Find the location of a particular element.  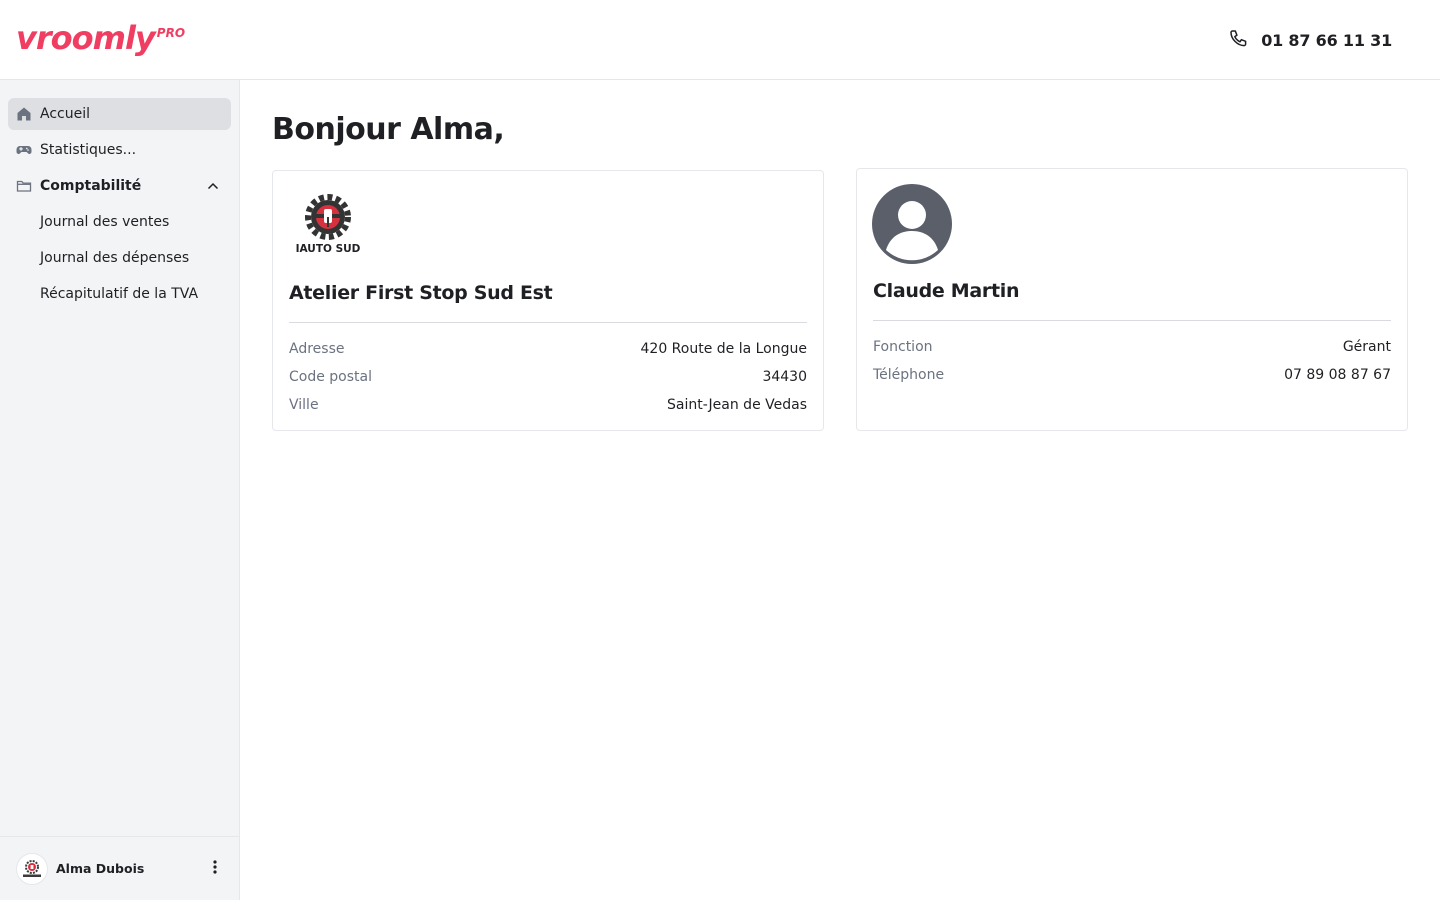

sidebar-item-journal-depenses: Journal des dépenses is located at coordinates (119, 258).